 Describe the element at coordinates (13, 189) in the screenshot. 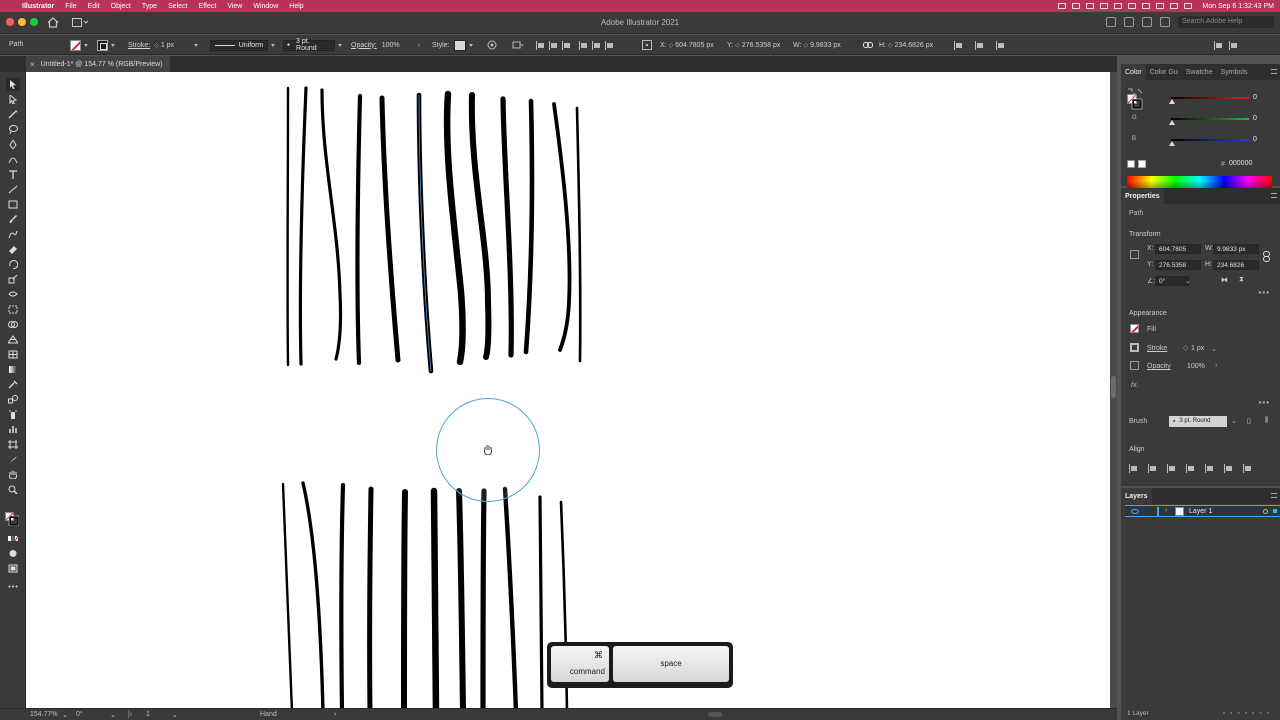

I see `line-tool-icon` at that location.